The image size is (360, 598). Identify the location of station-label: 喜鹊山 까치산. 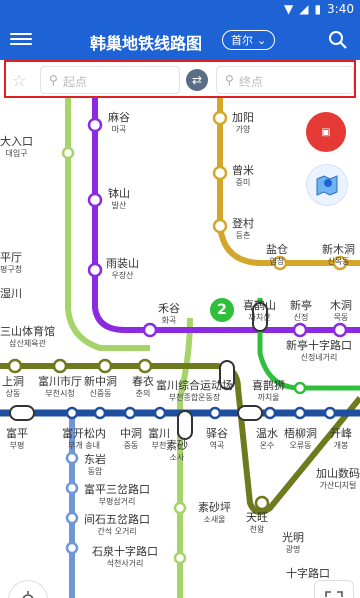
(259, 312).